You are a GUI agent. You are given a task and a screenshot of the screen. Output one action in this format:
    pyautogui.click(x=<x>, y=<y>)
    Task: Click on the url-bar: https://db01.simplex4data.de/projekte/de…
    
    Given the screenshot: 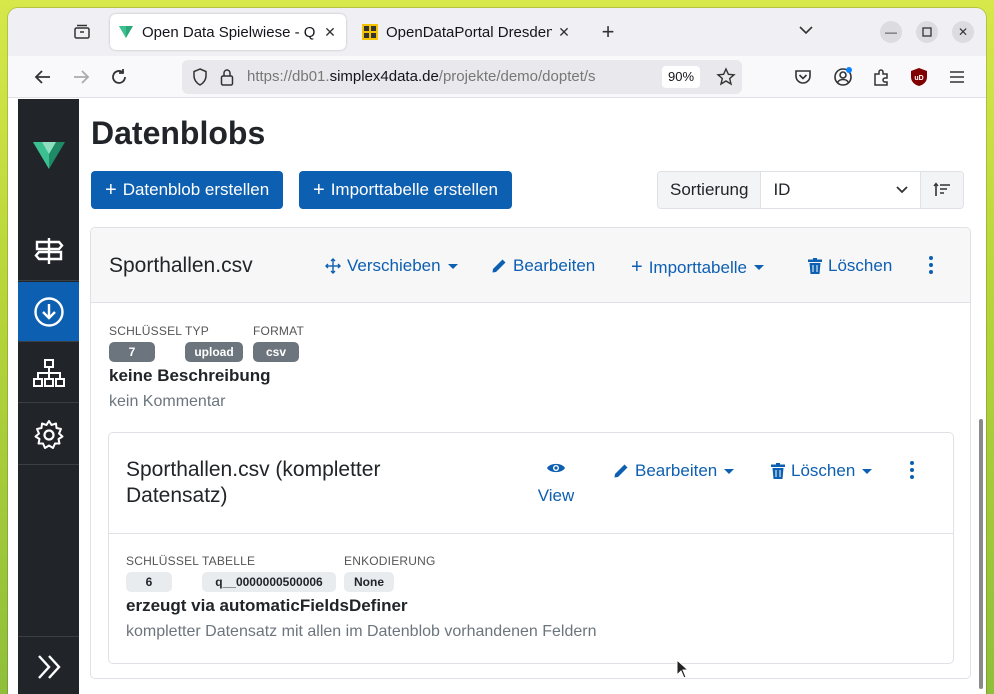 What is the action you would take?
    pyautogui.click(x=462, y=77)
    